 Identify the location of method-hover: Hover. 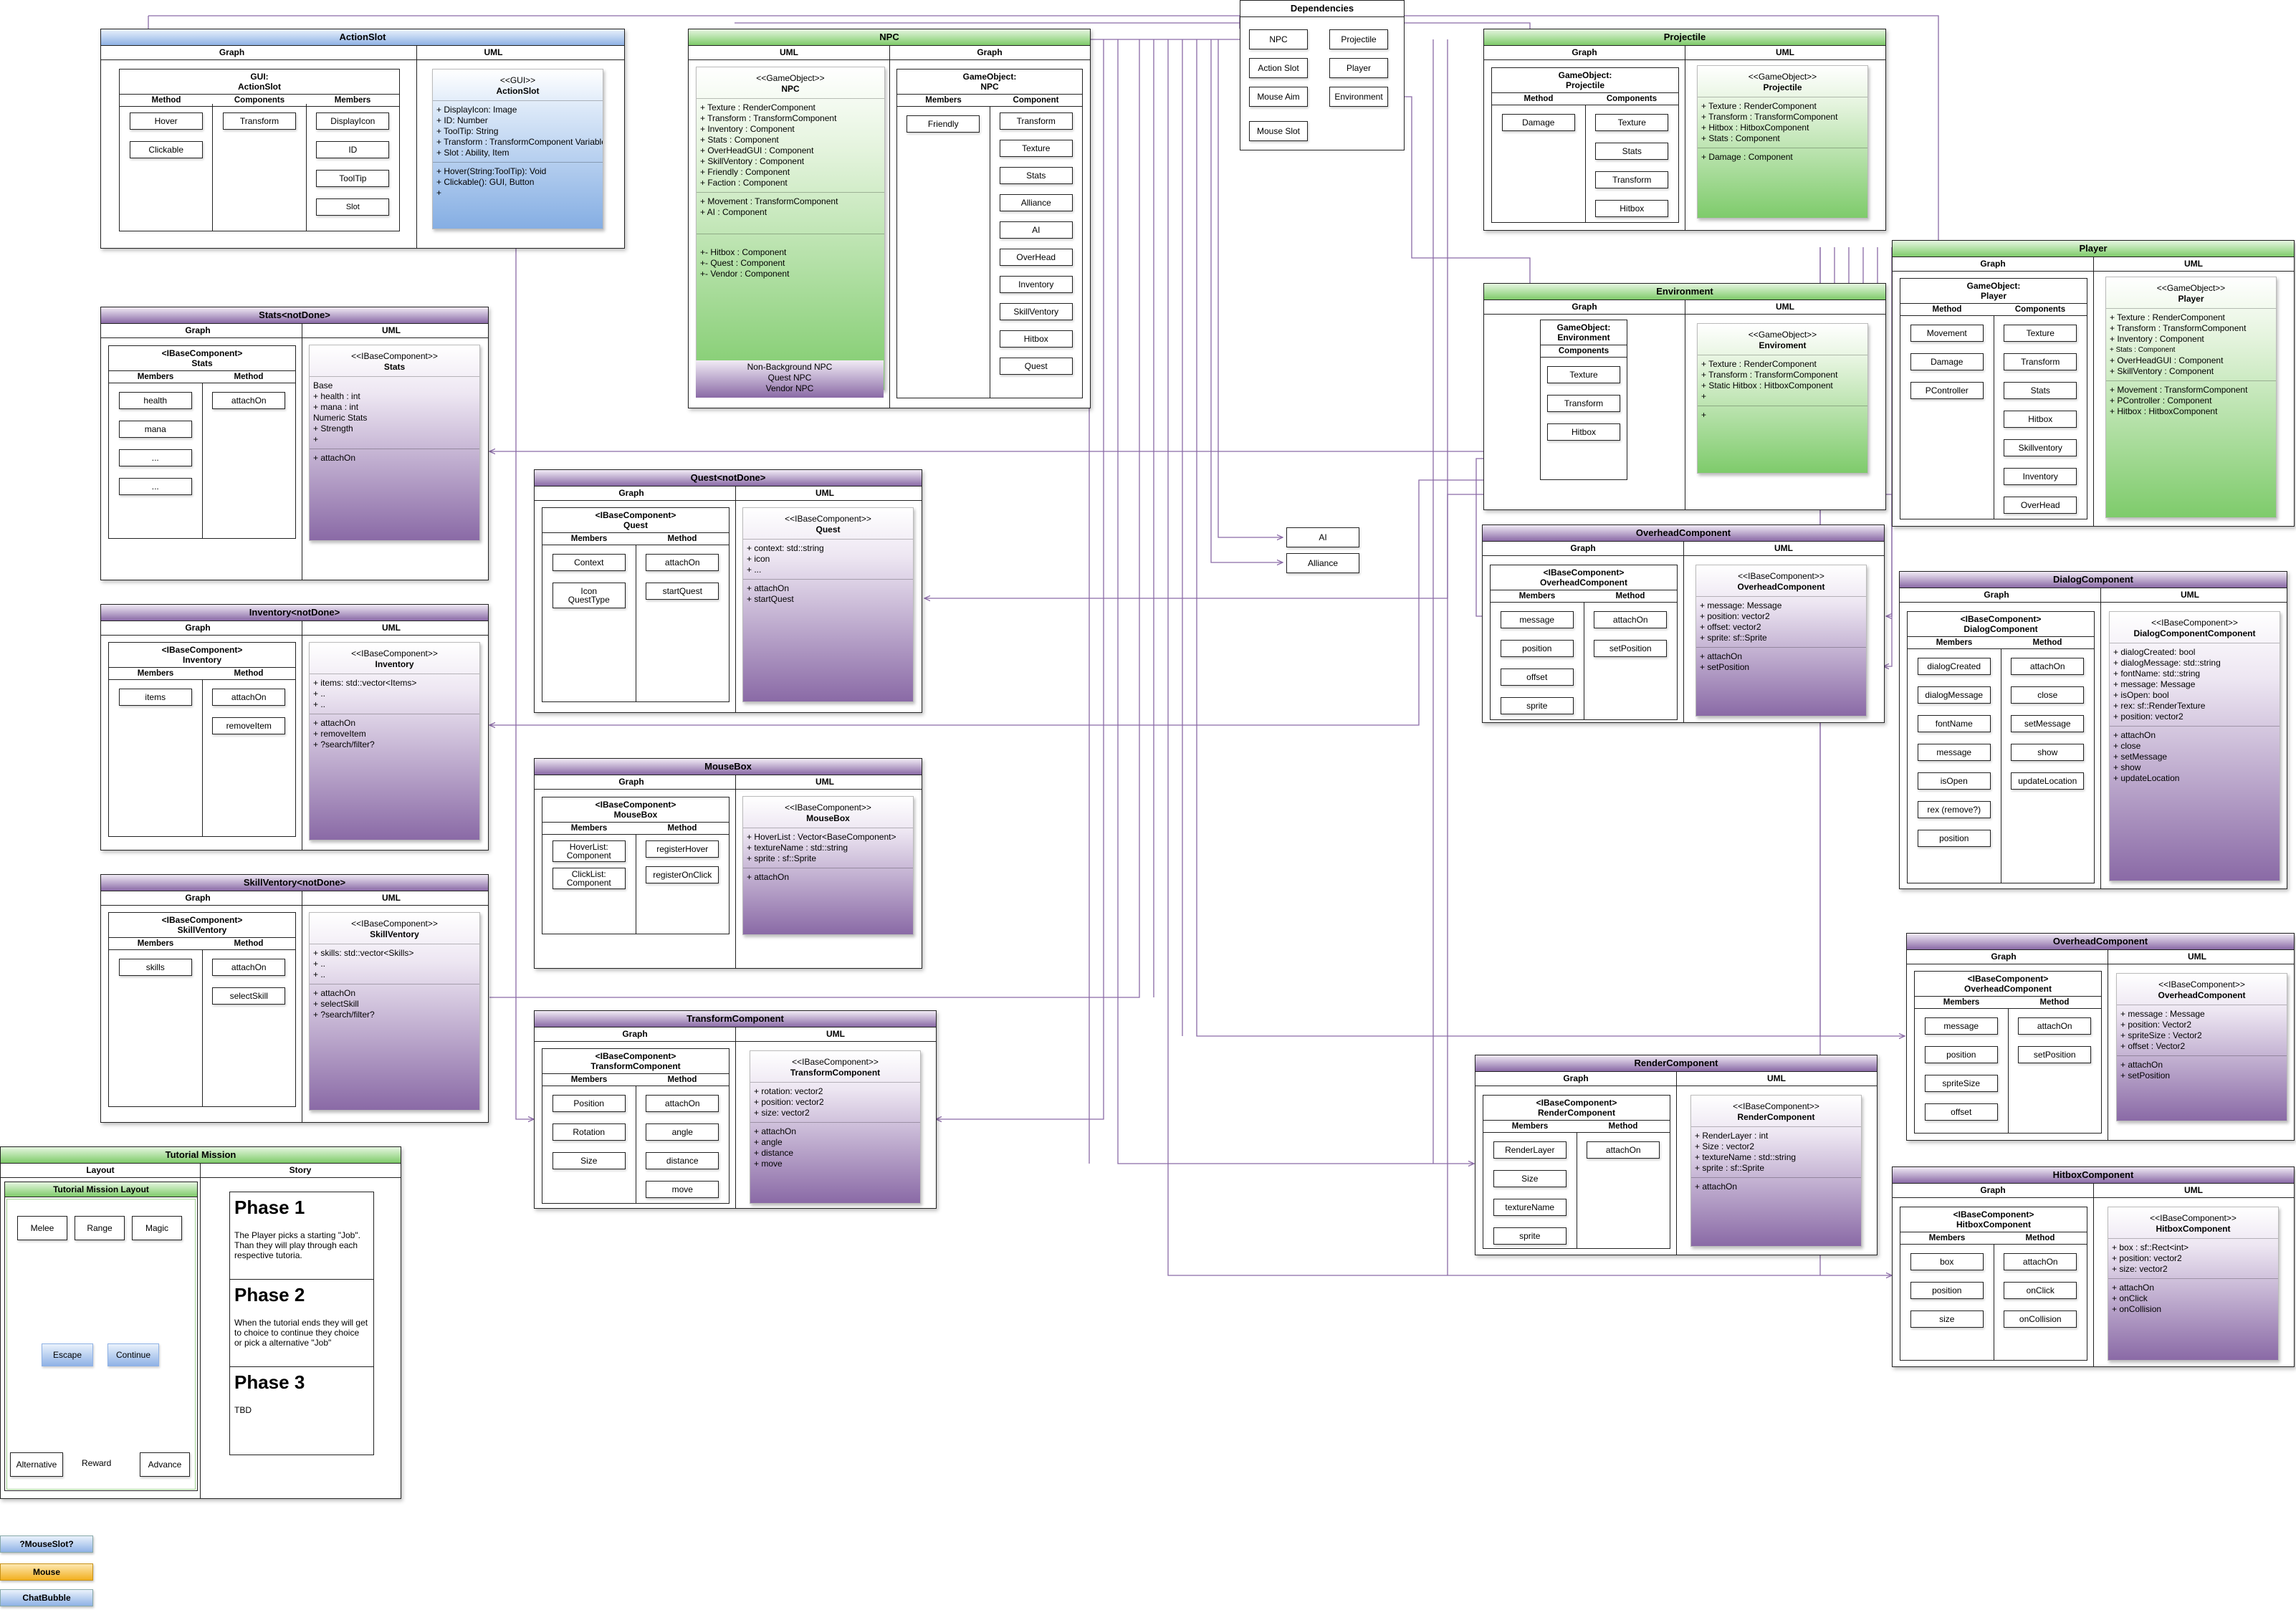
(166, 121).